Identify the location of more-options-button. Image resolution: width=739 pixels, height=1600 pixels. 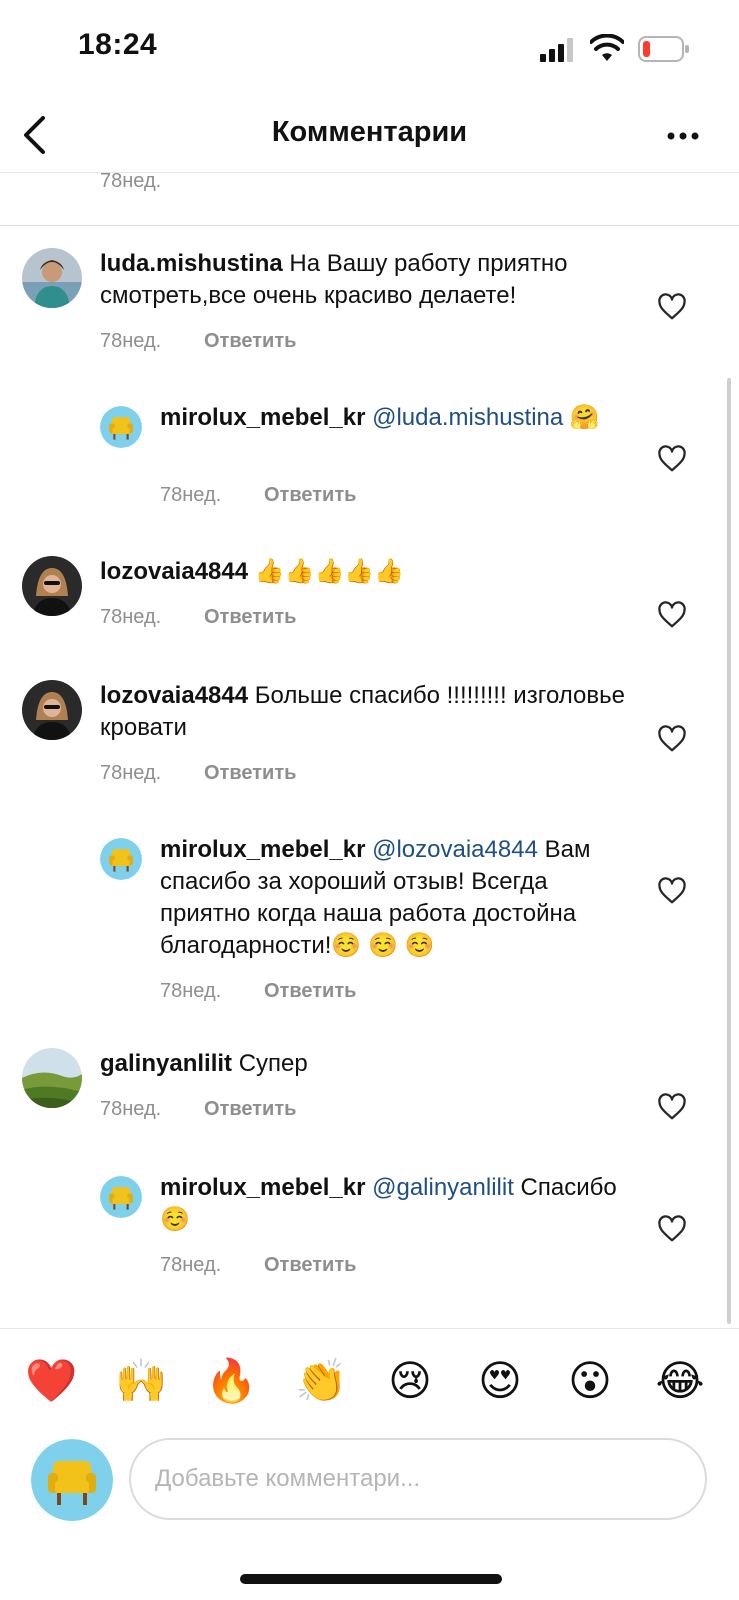
(683, 136).